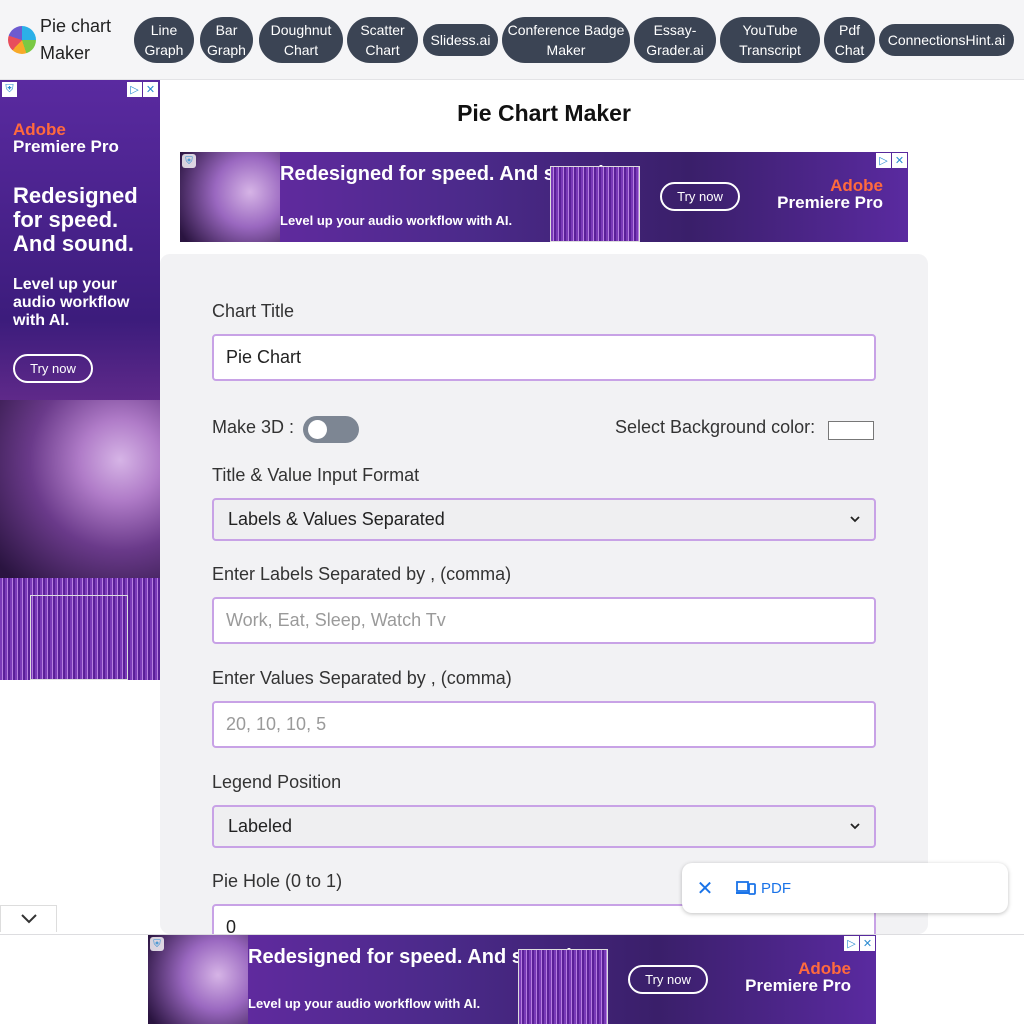 The height and width of the screenshot is (1024, 1024). Describe the element at coordinates (317, 429) in the screenshot. I see `toggle-knob` at that location.